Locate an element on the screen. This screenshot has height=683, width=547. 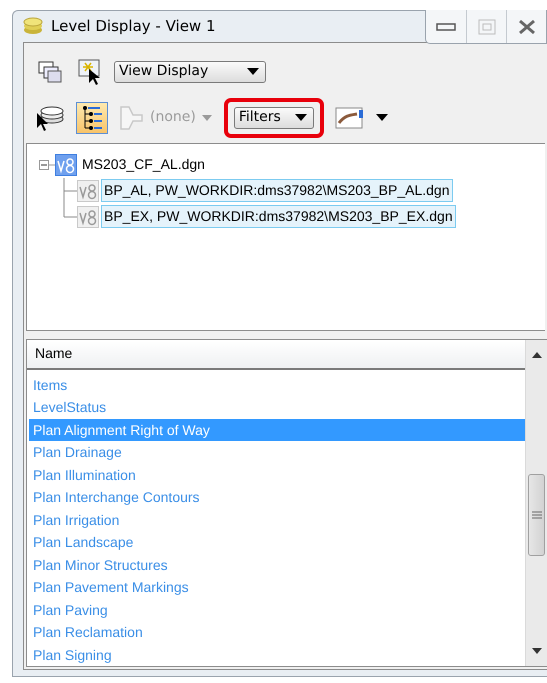
display-dropdown: View Display is located at coordinates (190, 71).